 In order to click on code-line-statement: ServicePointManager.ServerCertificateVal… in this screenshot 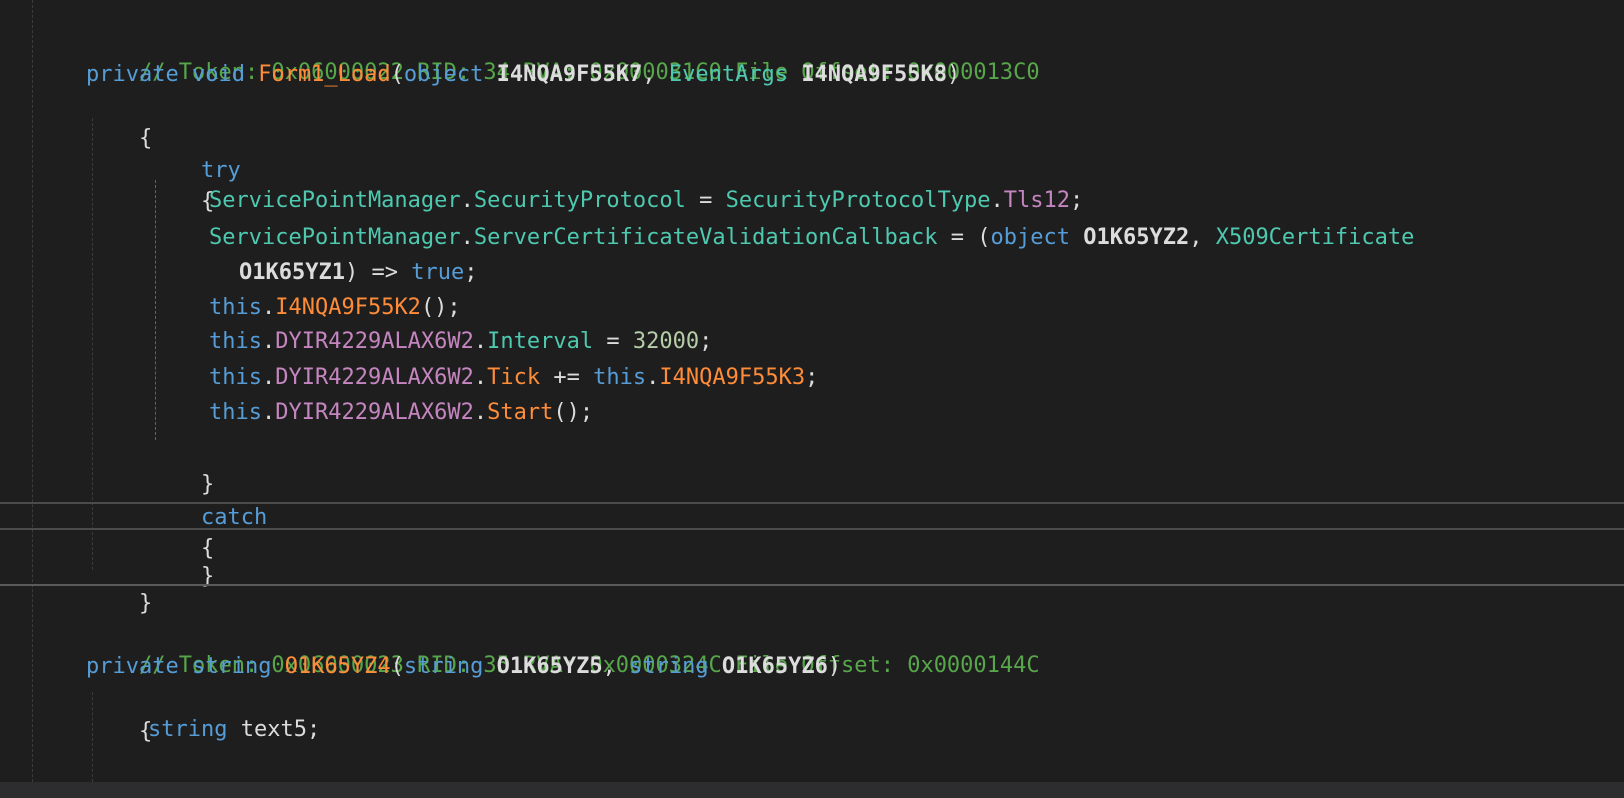, I will do `click(811, 238)`.